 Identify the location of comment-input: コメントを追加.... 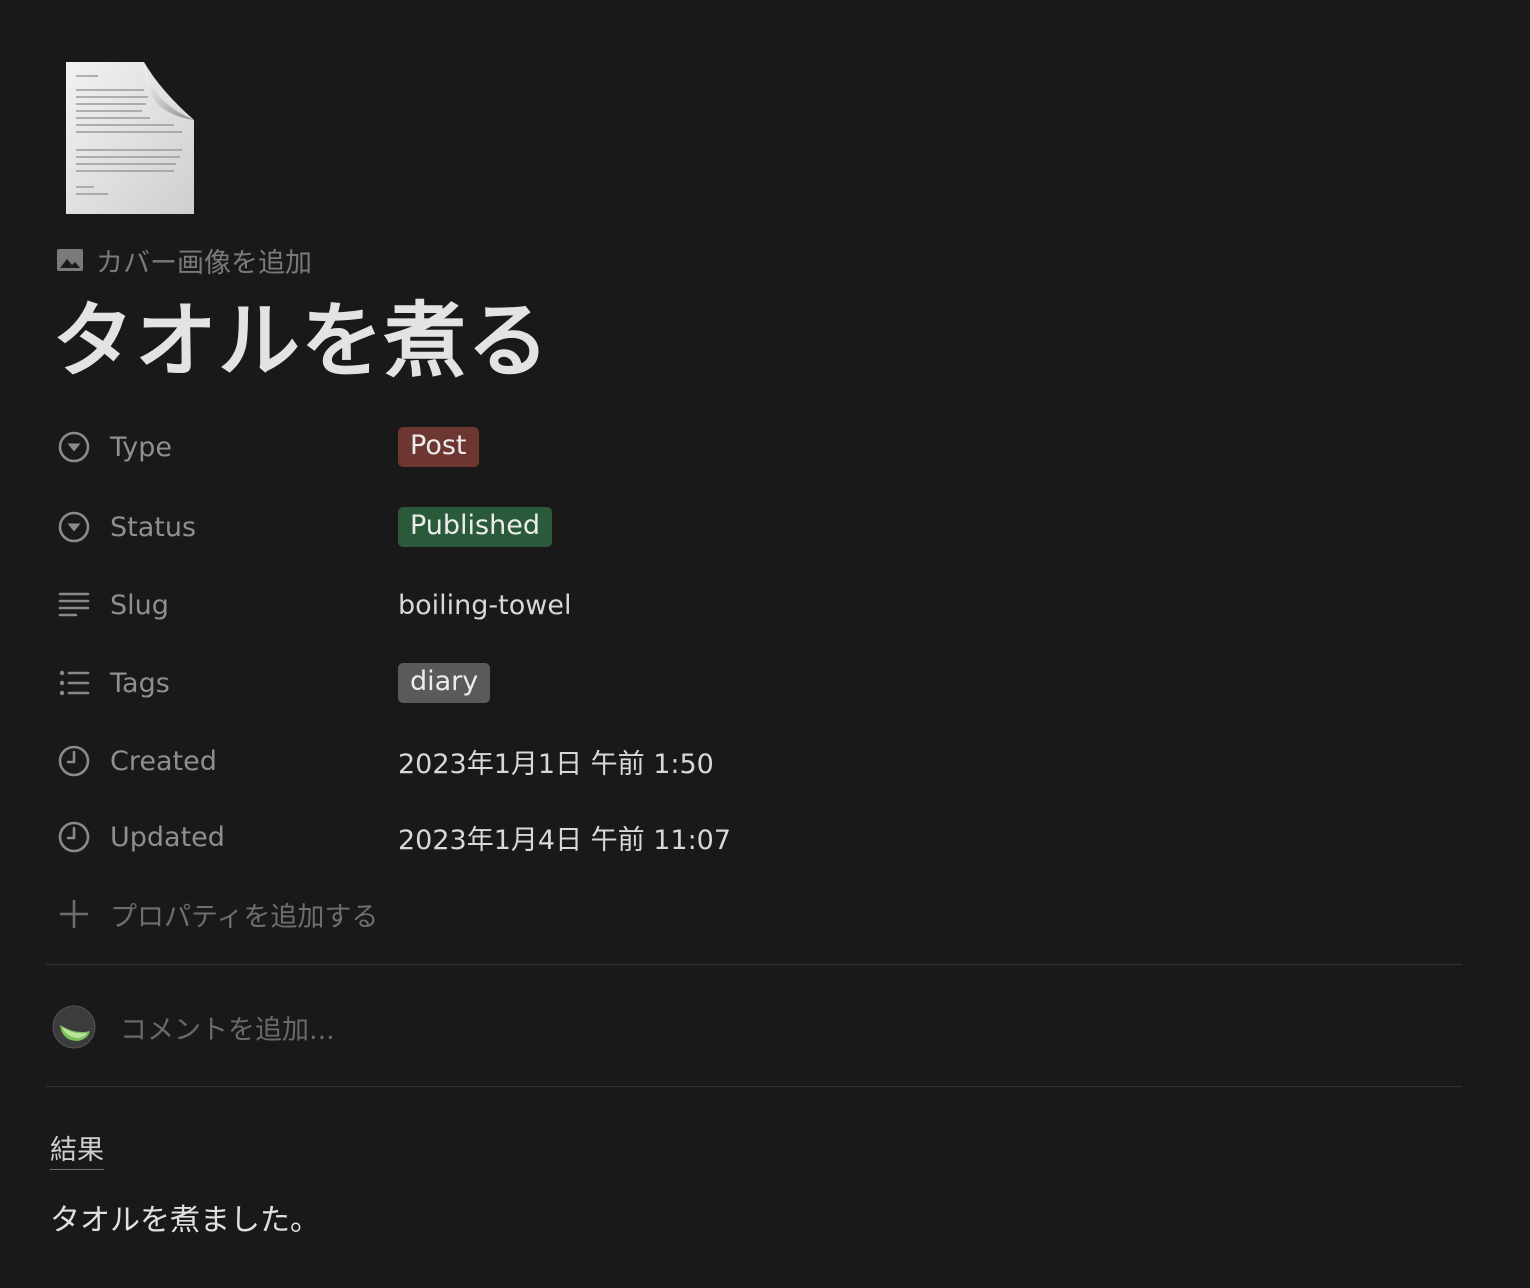
(193, 1027).